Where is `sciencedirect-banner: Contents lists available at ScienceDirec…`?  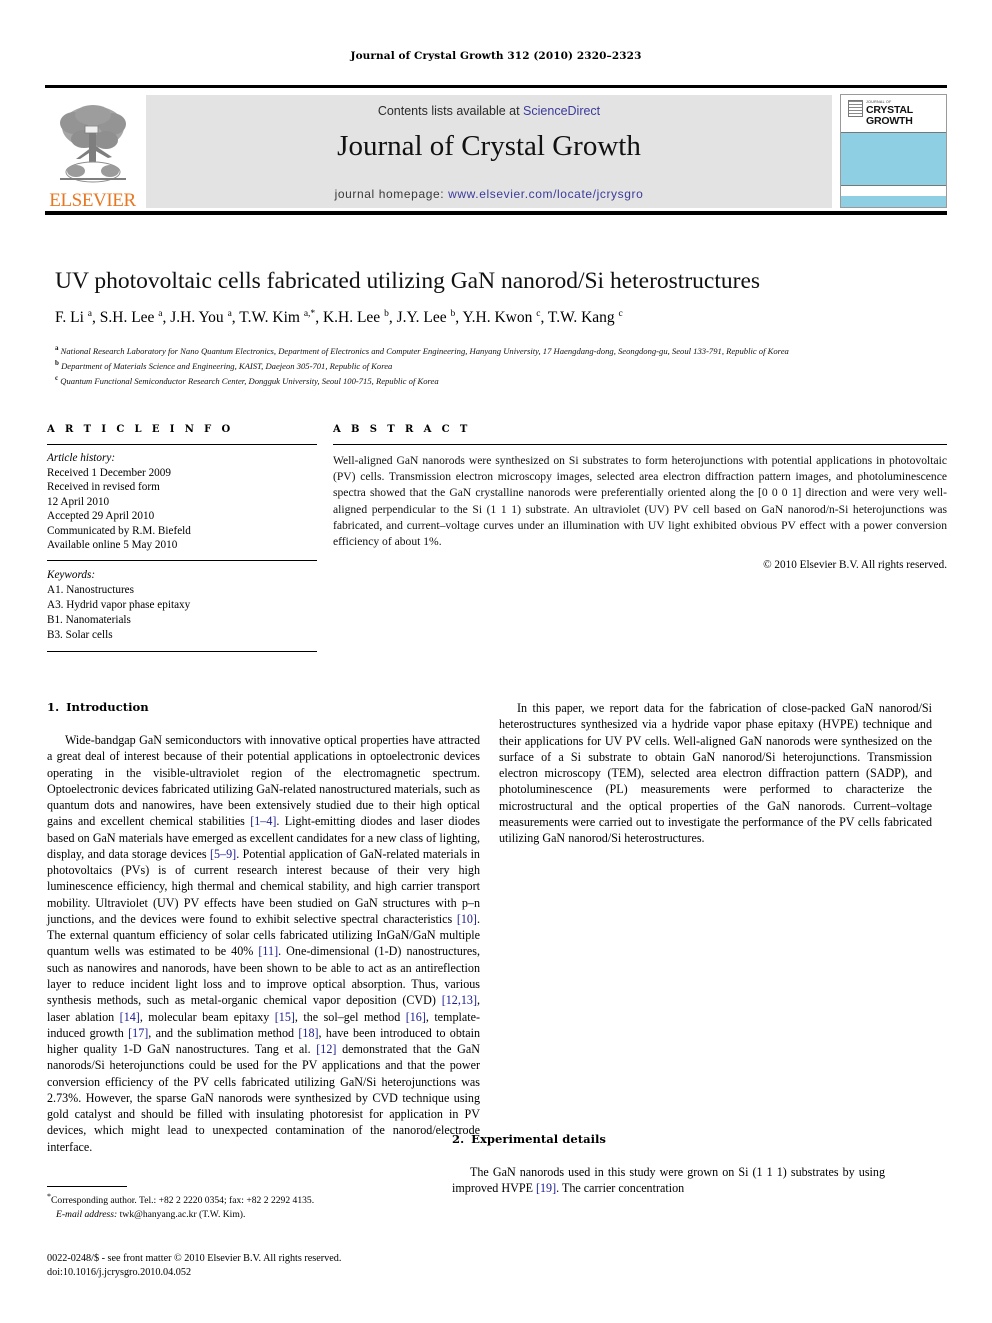 sciencedirect-banner: Contents lists available at ScienceDirec… is located at coordinates (489, 151).